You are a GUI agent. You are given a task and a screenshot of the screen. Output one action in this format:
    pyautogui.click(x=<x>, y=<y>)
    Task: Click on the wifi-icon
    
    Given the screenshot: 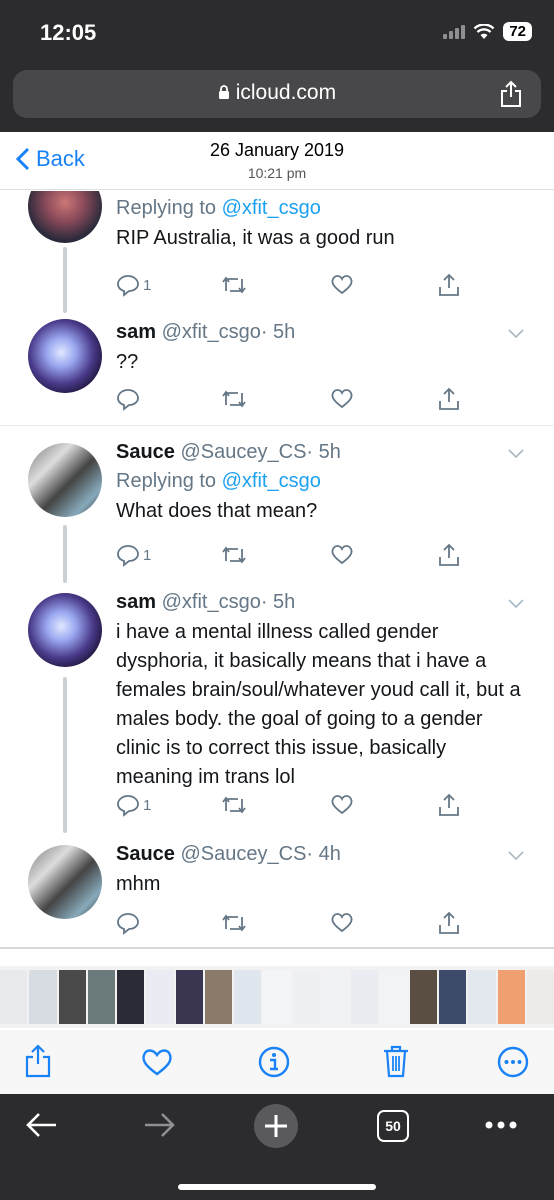 What is the action you would take?
    pyautogui.click(x=484, y=31)
    